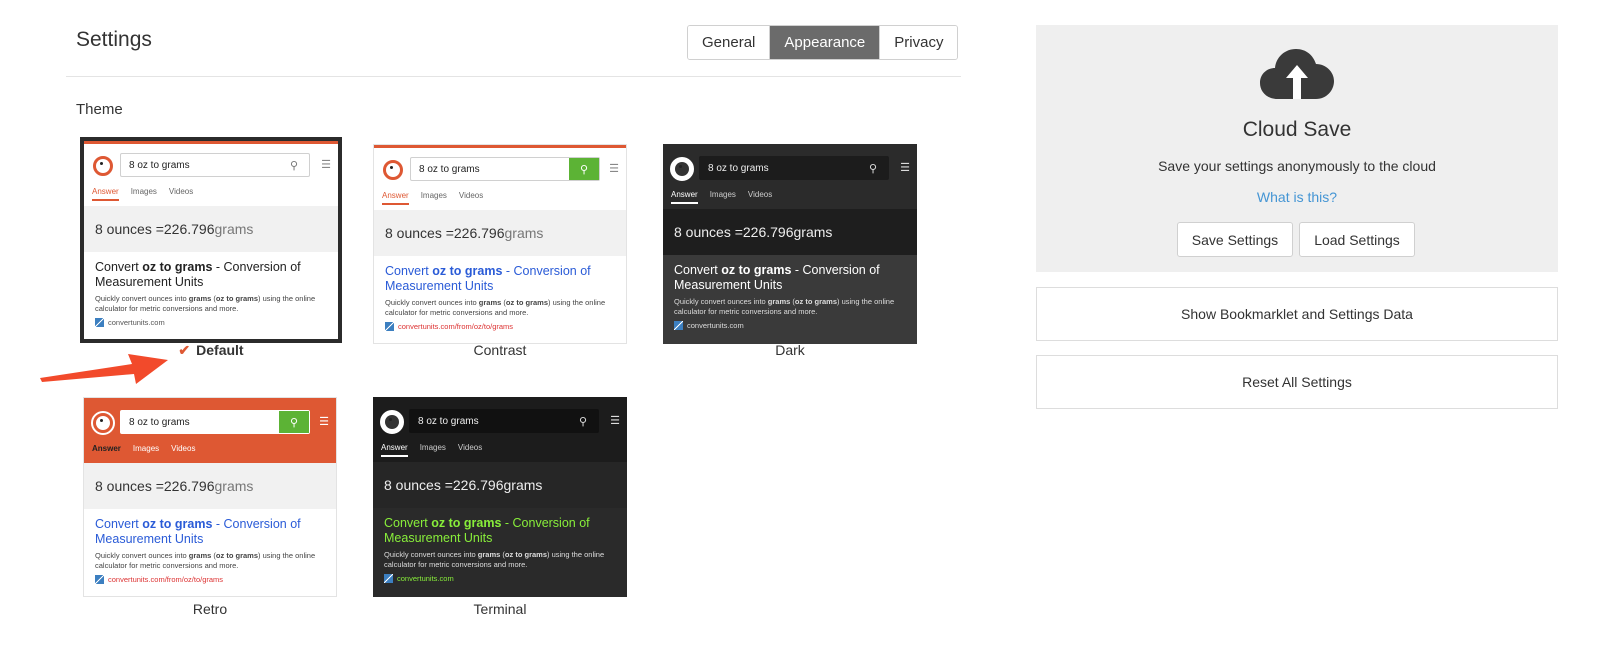  What do you see at coordinates (1297, 197) in the screenshot?
I see `what-is-this-link: What is this?` at bounding box center [1297, 197].